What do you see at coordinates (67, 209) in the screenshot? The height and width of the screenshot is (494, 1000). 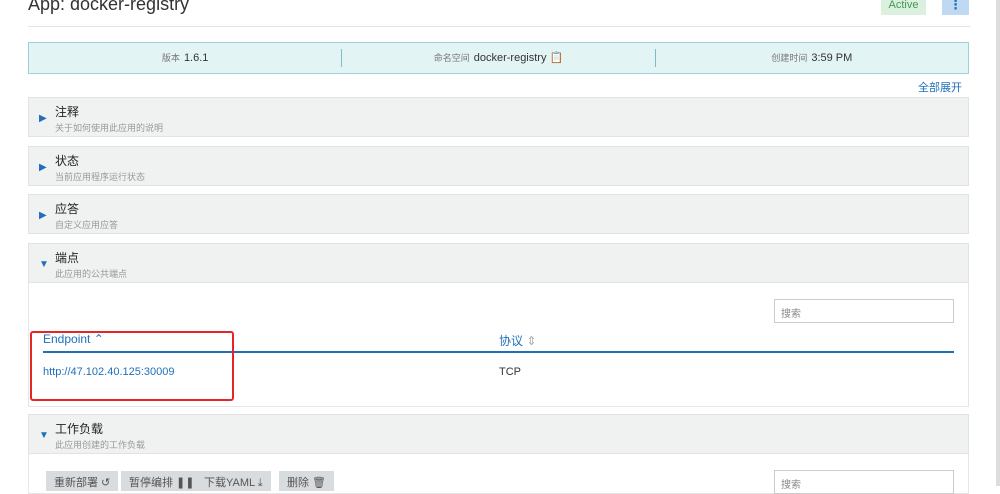 I see `section-title: 应答` at bounding box center [67, 209].